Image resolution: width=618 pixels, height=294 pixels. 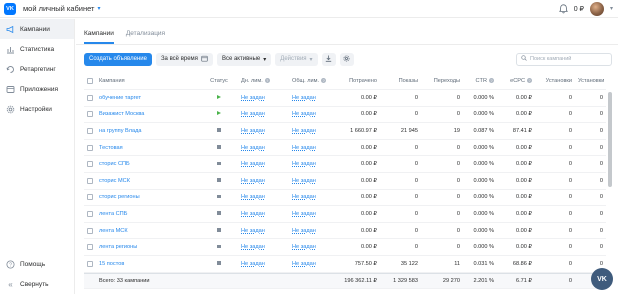 I want to click on select-all-checkbox, so click(x=90, y=80).